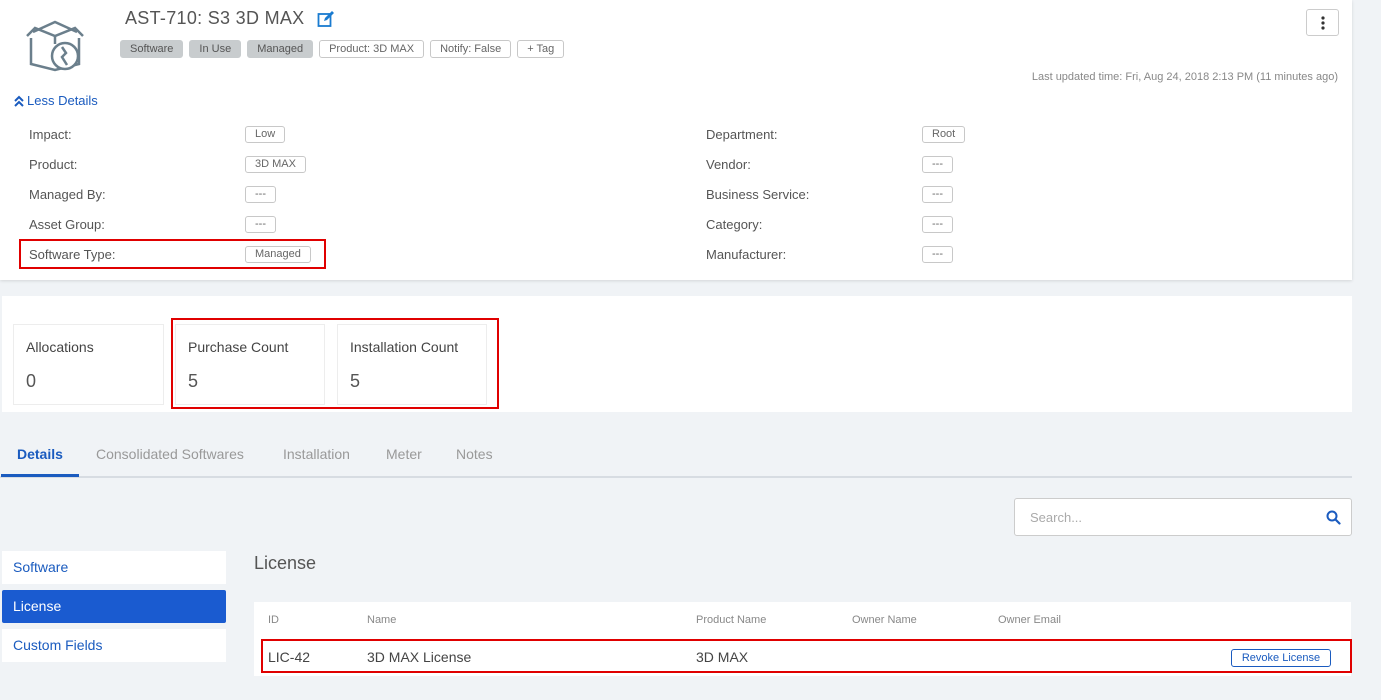 Image resolution: width=1381 pixels, height=700 pixels. What do you see at coordinates (278, 254) in the screenshot?
I see `software-type-value: Managed` at bounding box center [278, 254].